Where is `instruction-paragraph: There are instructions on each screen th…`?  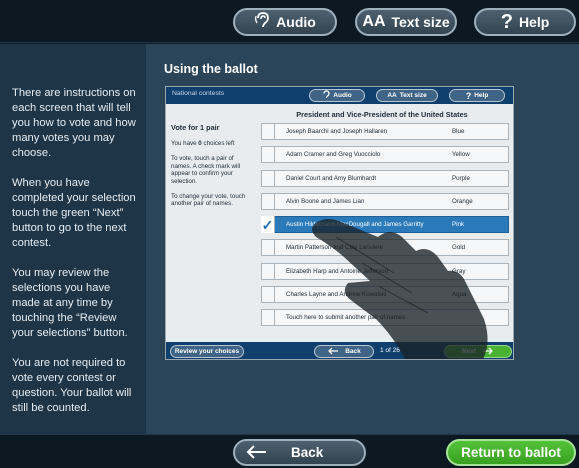
instruction-paragraph: There are instructions on each screen th… is located at coordinates (74, 123).